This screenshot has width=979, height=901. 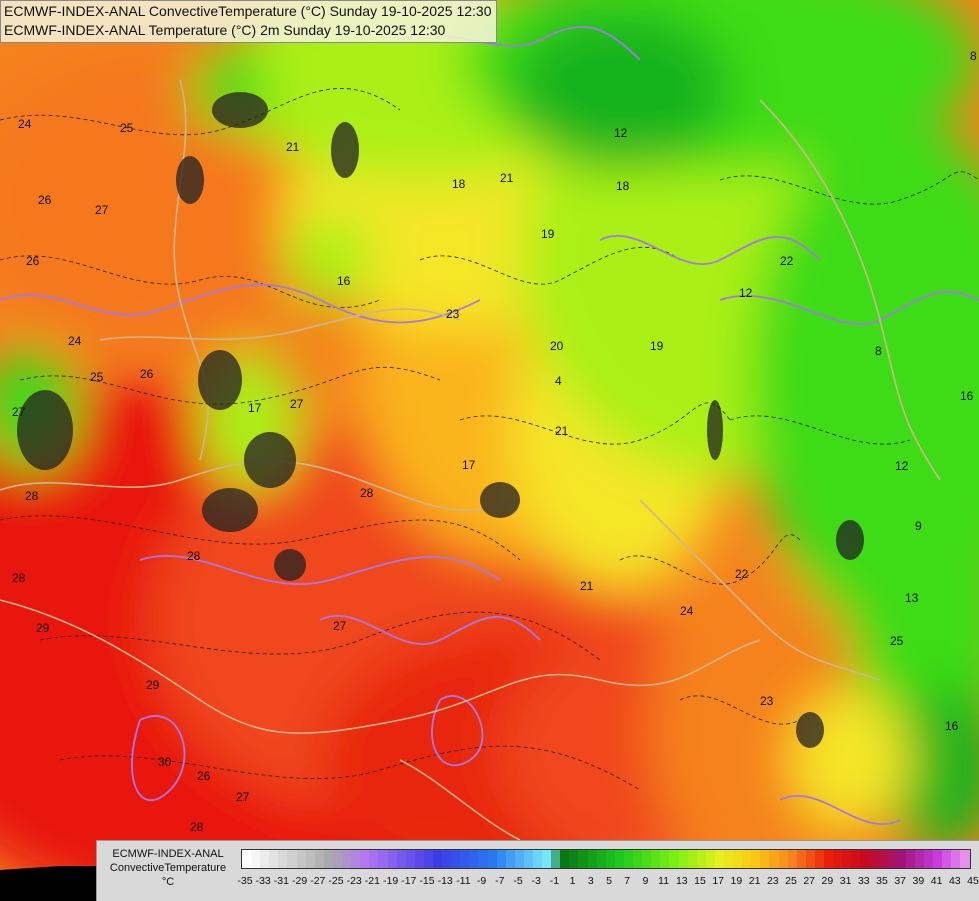 I want to click on legend-tick-label: -1, so click(x=554, y=881).